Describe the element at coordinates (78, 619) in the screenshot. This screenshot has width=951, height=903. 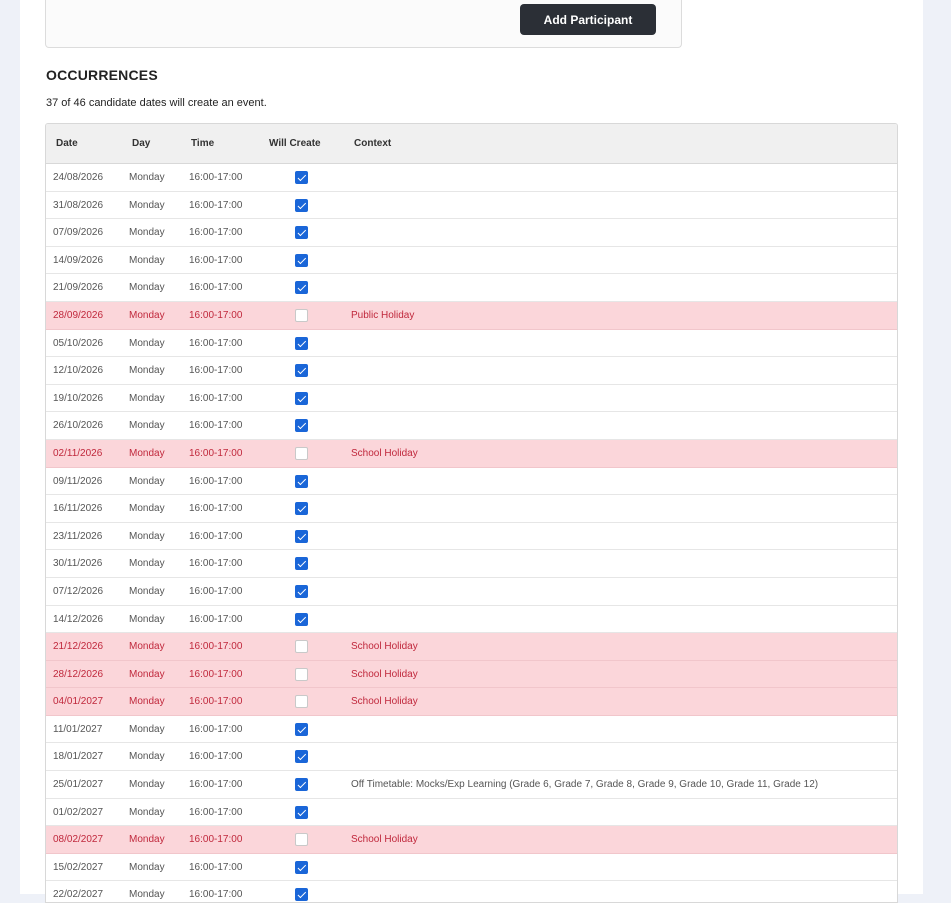
I see `cell-date: 14/12/2026` at that location.